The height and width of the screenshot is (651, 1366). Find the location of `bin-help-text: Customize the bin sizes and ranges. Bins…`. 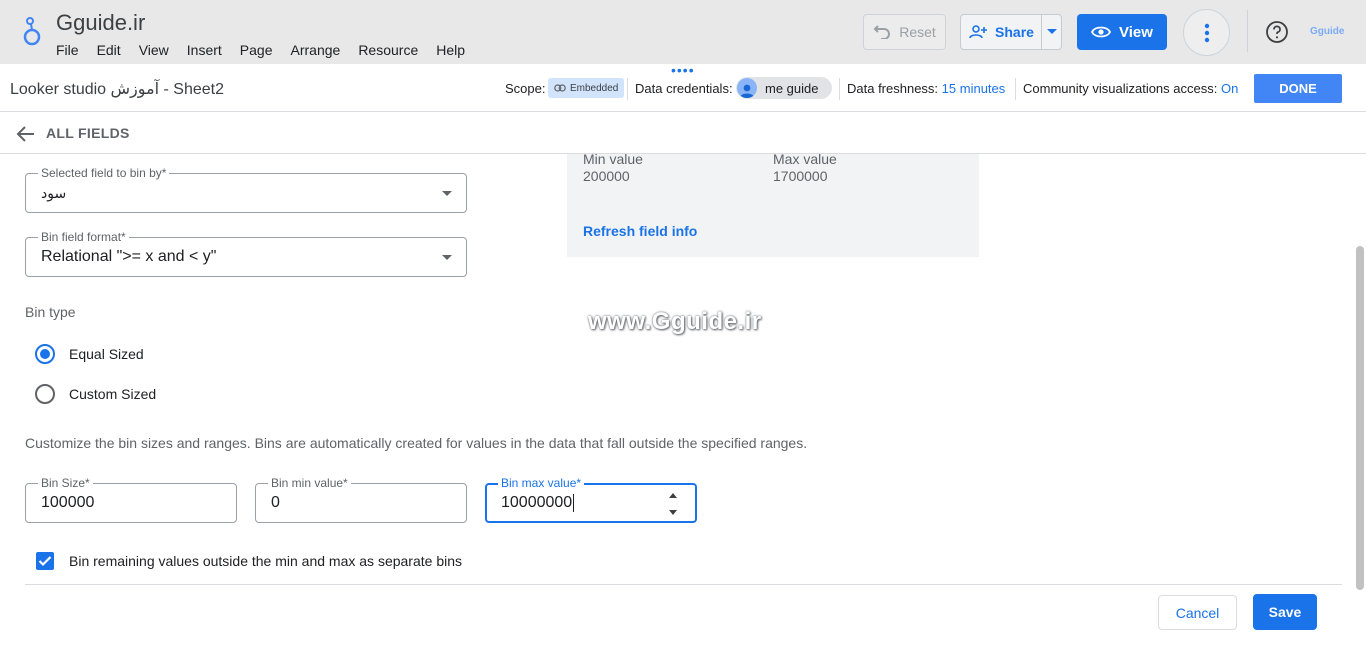

bin-help-text: Customize the bin sizes and ranges. Bins… is located at coordinates (416, 443).